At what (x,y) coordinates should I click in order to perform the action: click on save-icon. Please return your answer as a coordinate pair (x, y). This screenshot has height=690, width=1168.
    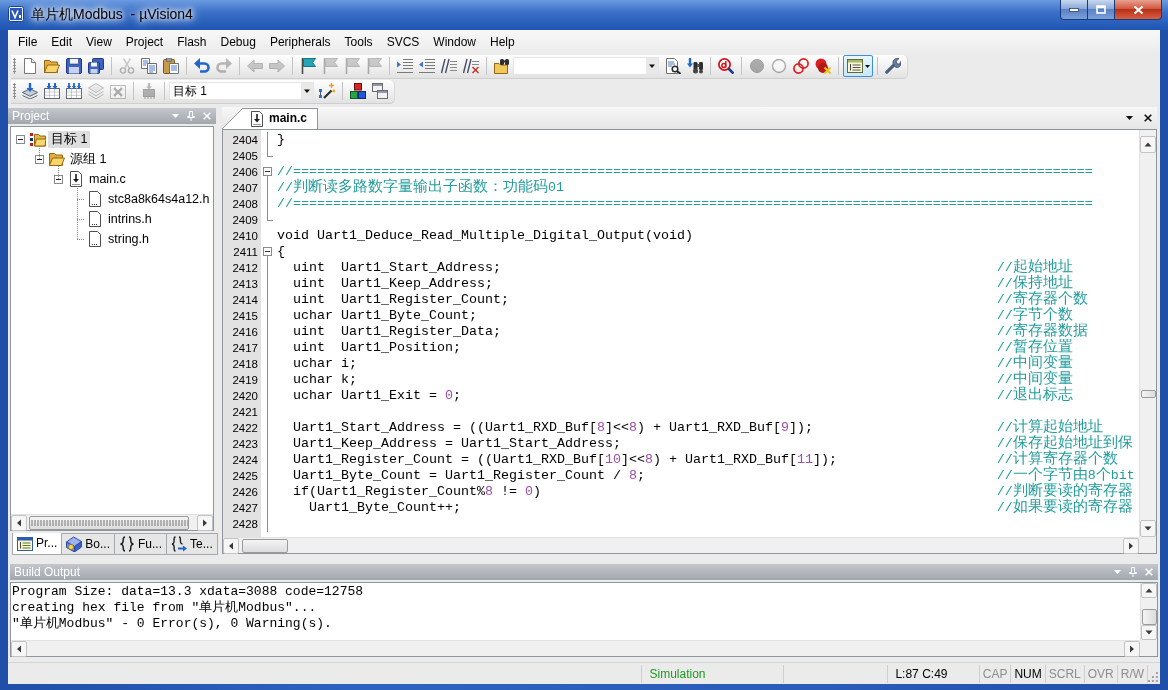
    Looking at the image, I should click on (74, 66).